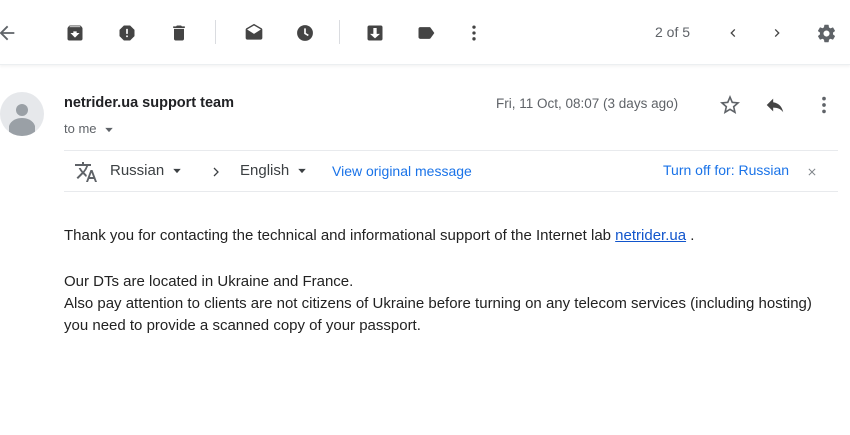 Image resolution: width=850 pixels, height=435 pixels. What do you see at coordinates (75, 33) in the screenshot?
I see `archive-icon` at bounding box center [75, 33].